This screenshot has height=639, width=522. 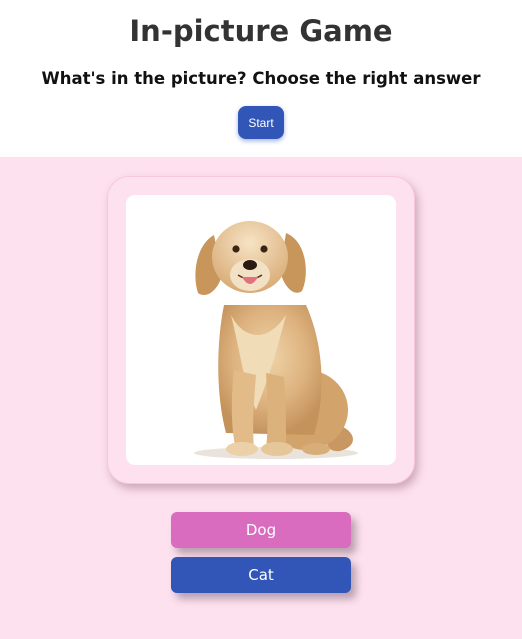 What do you see at coordinates (261, 575) in the screenshot?
I see `answer-button-cat: Cat` at bounding box center [261, 575].